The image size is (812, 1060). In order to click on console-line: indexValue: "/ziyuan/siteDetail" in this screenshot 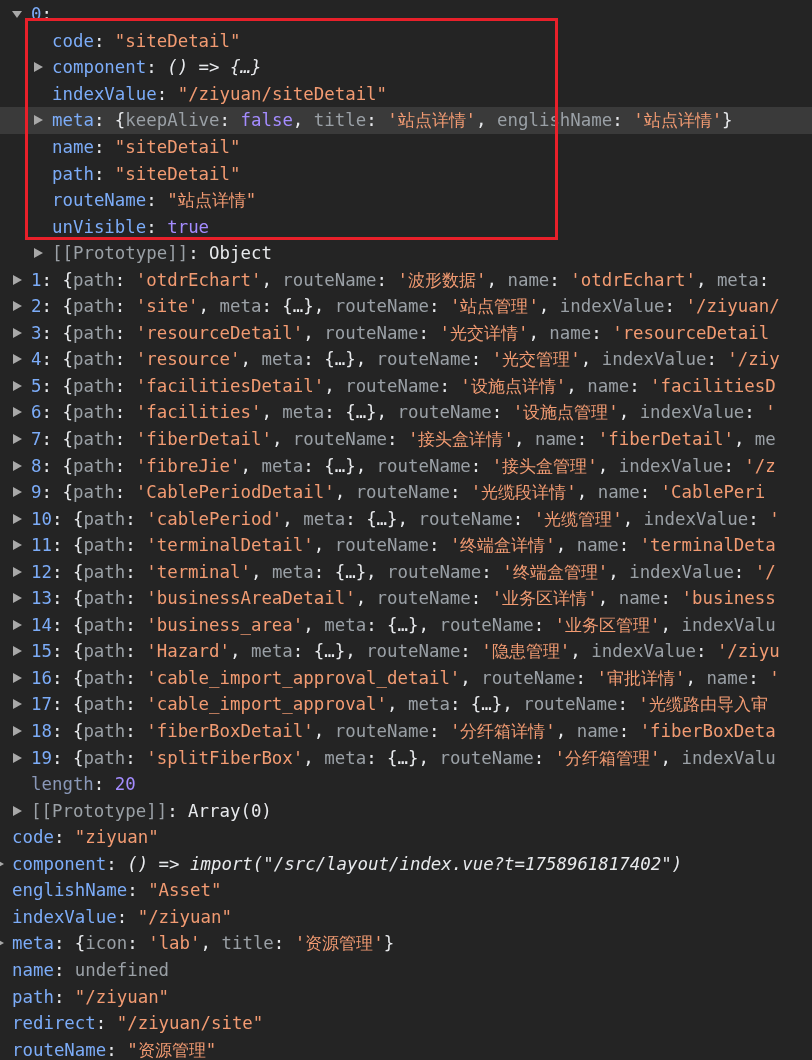, I will do `click(220, 93)`.